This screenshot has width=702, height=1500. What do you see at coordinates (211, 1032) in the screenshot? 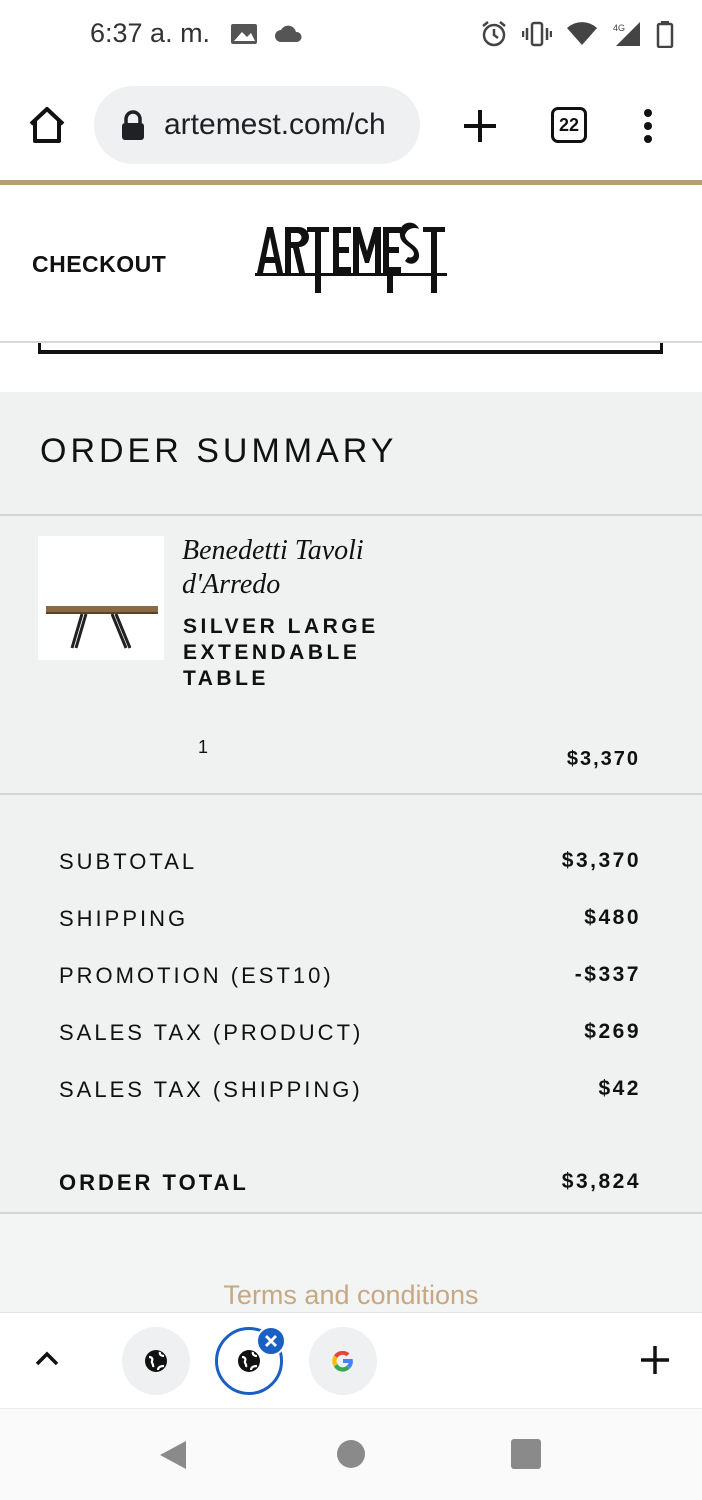
I see `line-label: SALES TAX (PRODUCT)` at bounding box center [211, 1032].